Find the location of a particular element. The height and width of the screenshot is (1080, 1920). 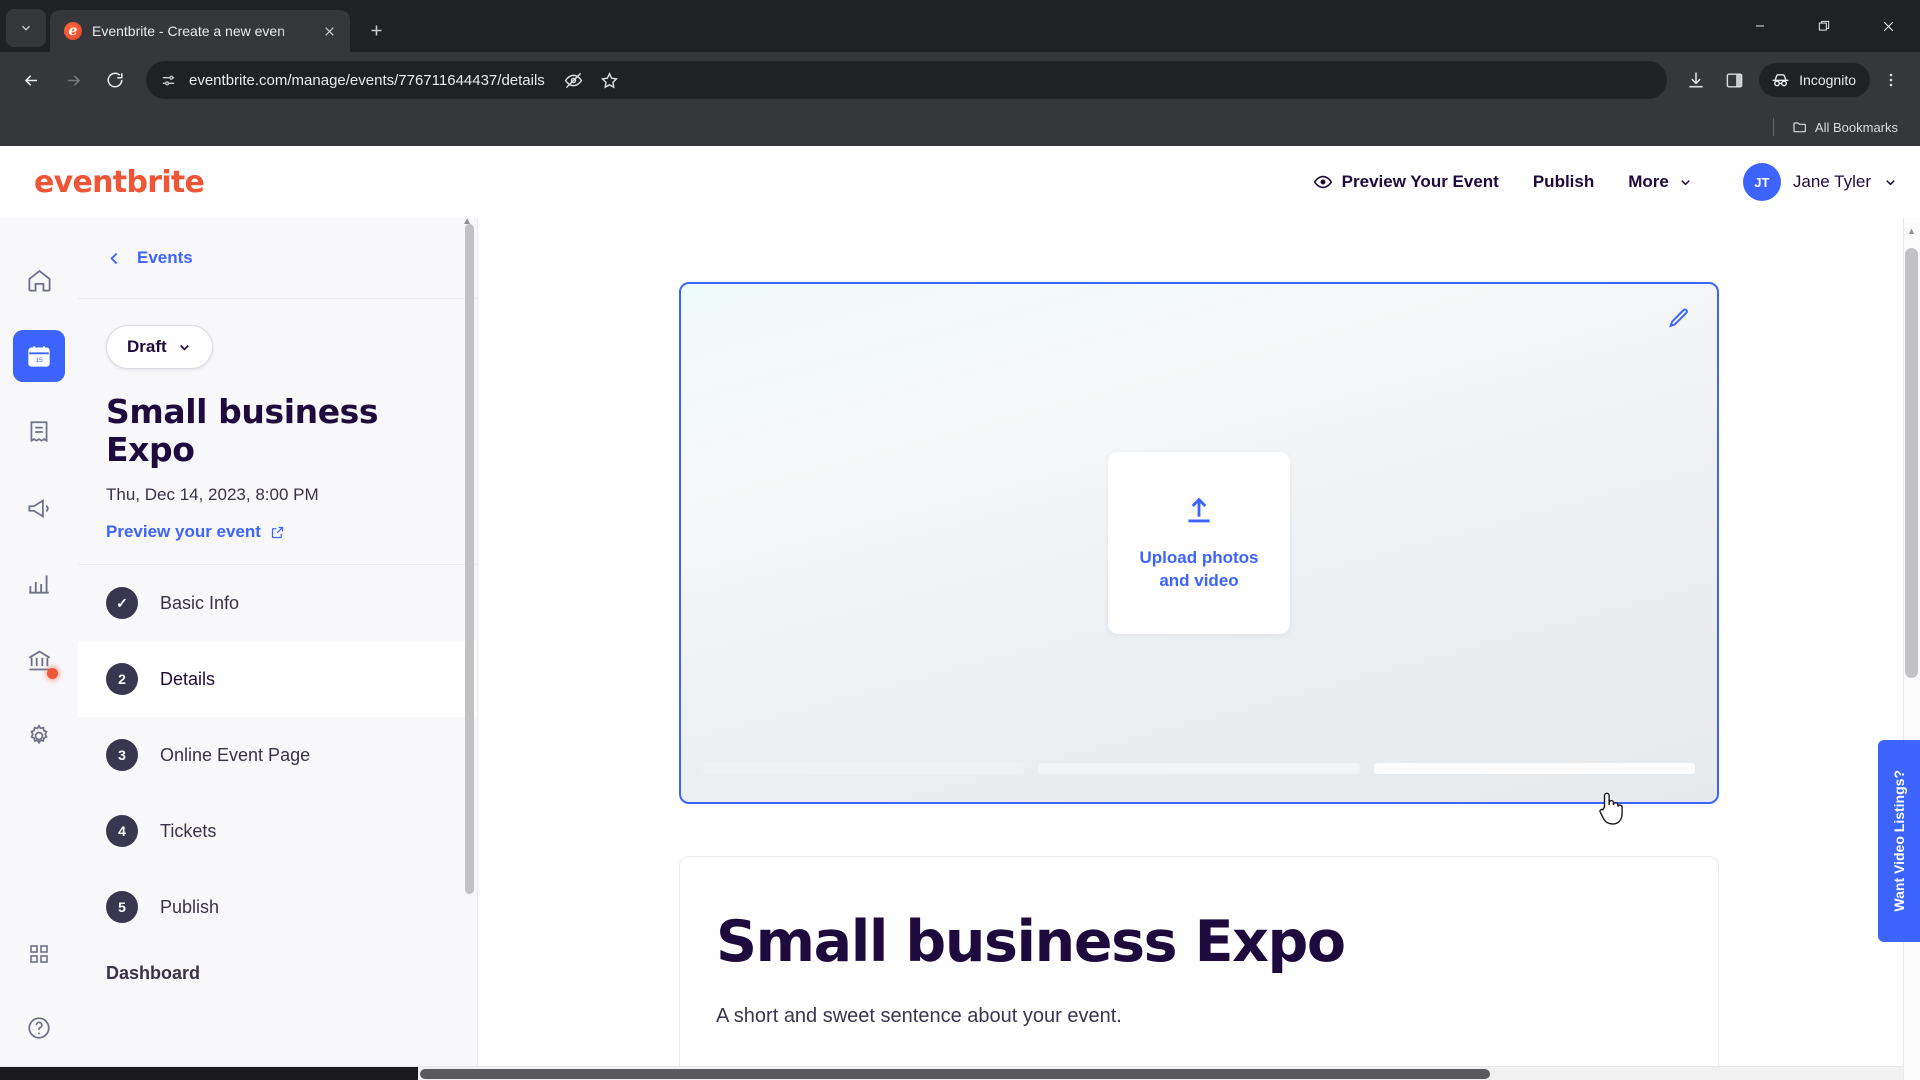

step-badge: 3 is located at coordinates (122, 755).